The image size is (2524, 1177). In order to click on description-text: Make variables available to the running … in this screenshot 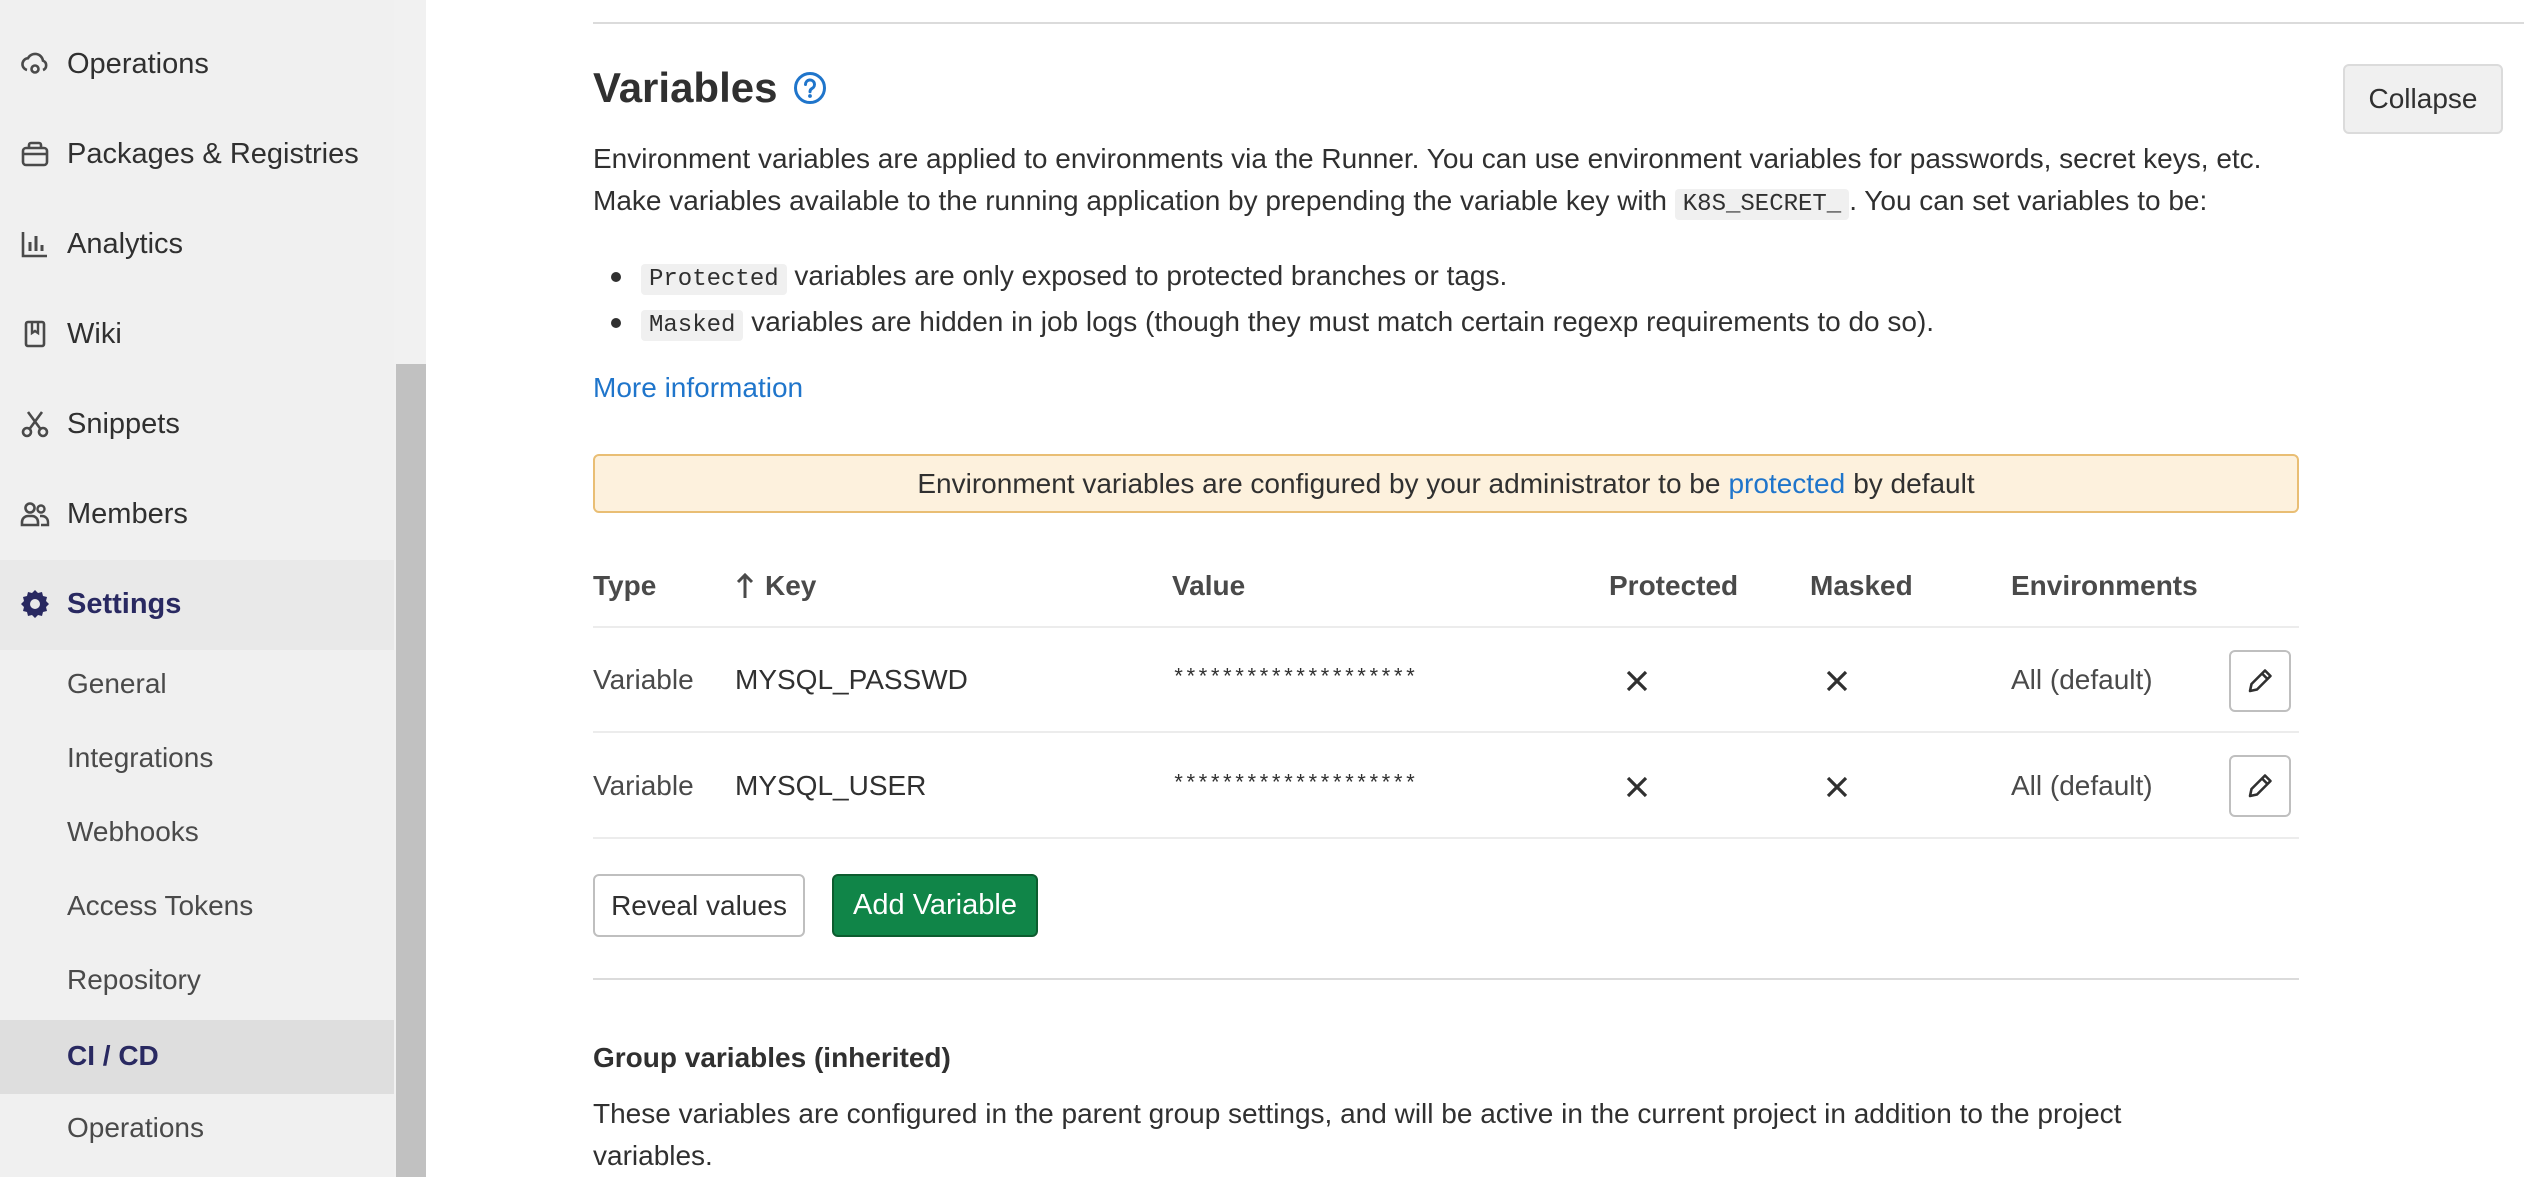, I will do `click(1130, 200)`.